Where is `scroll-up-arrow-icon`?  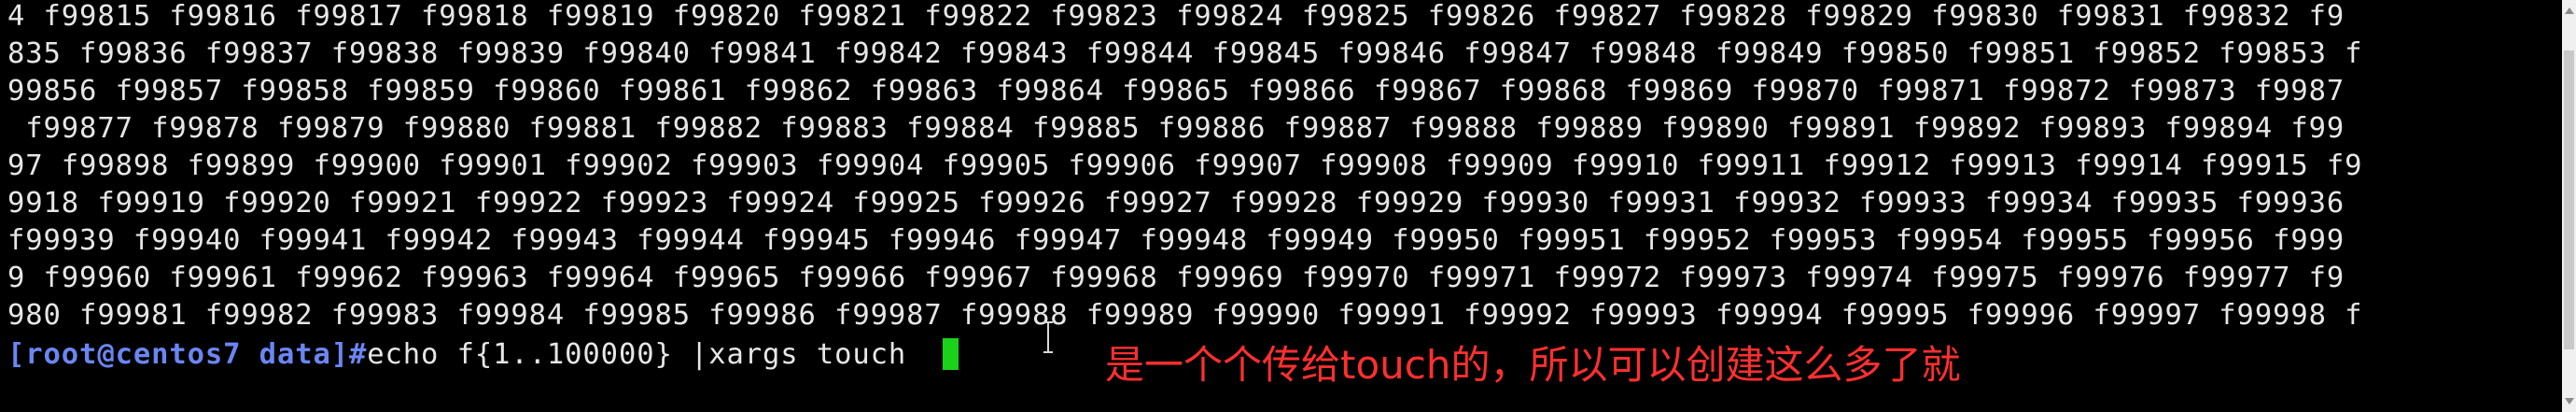 scroll-up-arrow-icon is located at coordinates (2569, 10).